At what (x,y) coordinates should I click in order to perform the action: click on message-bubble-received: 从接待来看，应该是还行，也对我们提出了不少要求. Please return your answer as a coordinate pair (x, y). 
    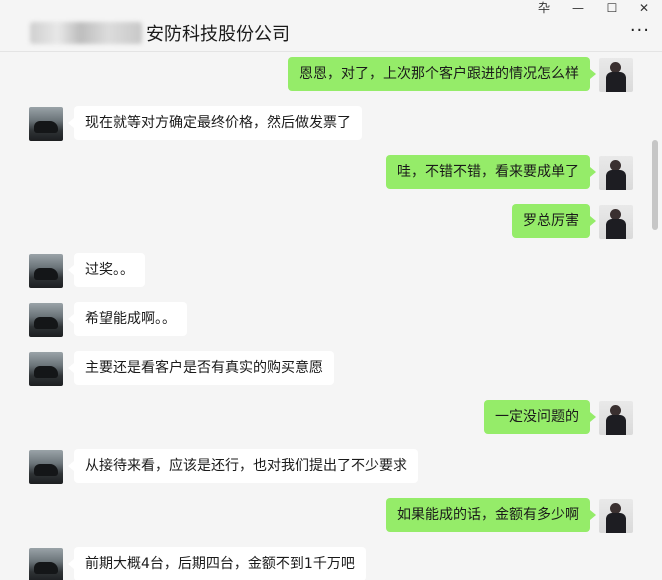
    Looking at the image, I should click on (243, 466).